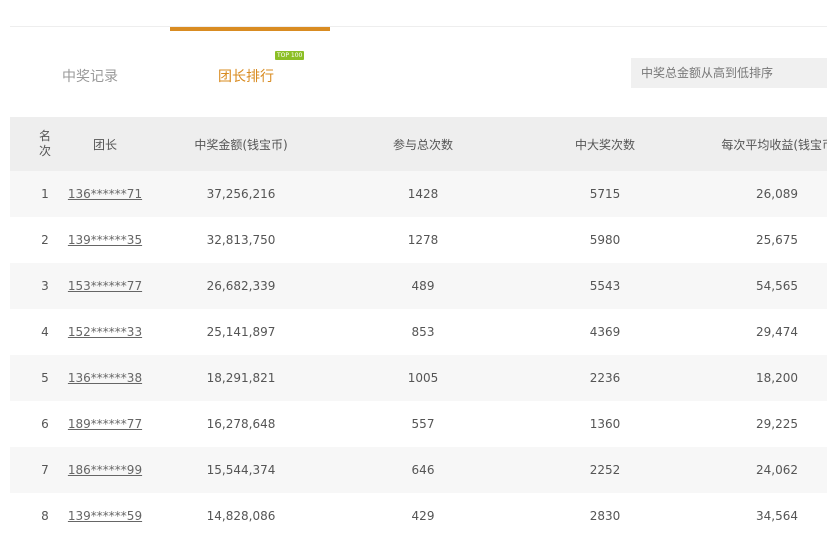  What do you see at coordinates (418, 26) in the screenshot?
I see `top-divider` at bounding box center [418, 26].